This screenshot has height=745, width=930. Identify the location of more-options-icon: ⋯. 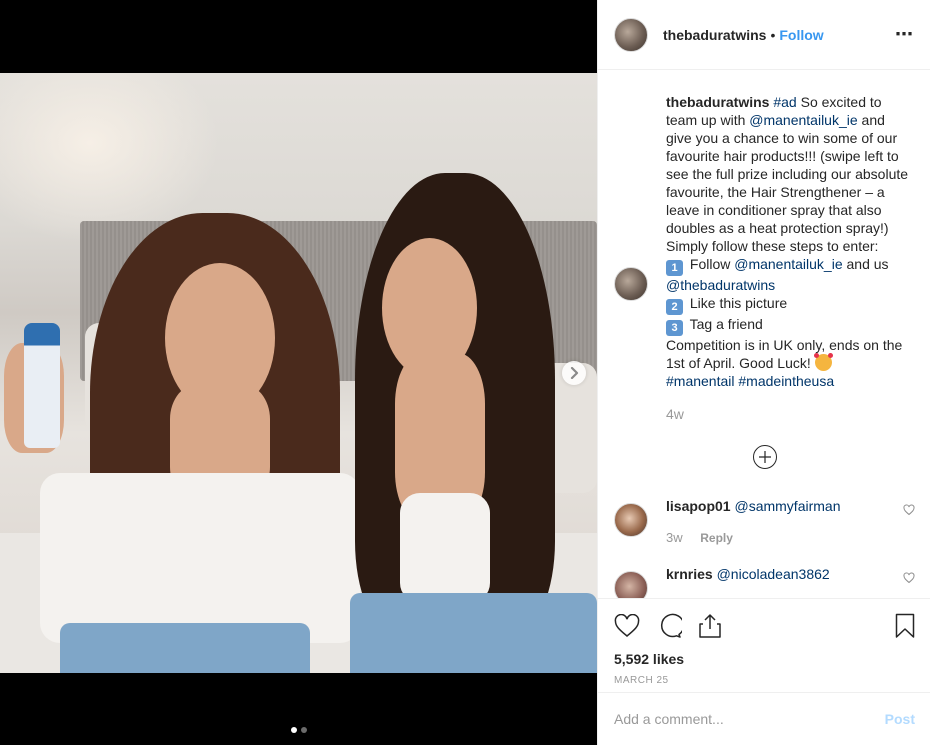
(904, 34).